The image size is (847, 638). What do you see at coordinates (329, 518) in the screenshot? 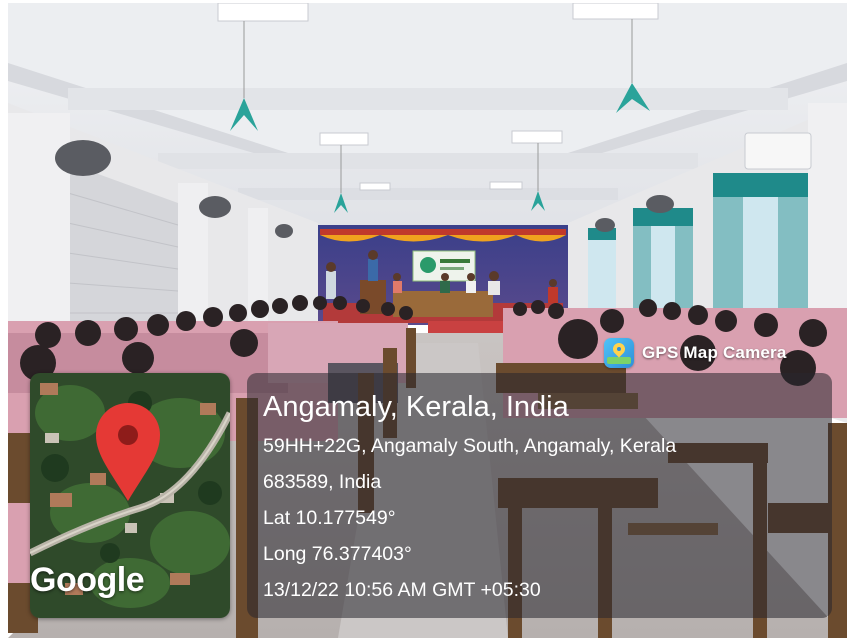
I see `latitude-text: Lat 10.177549°` at bounding box center [329, 518].